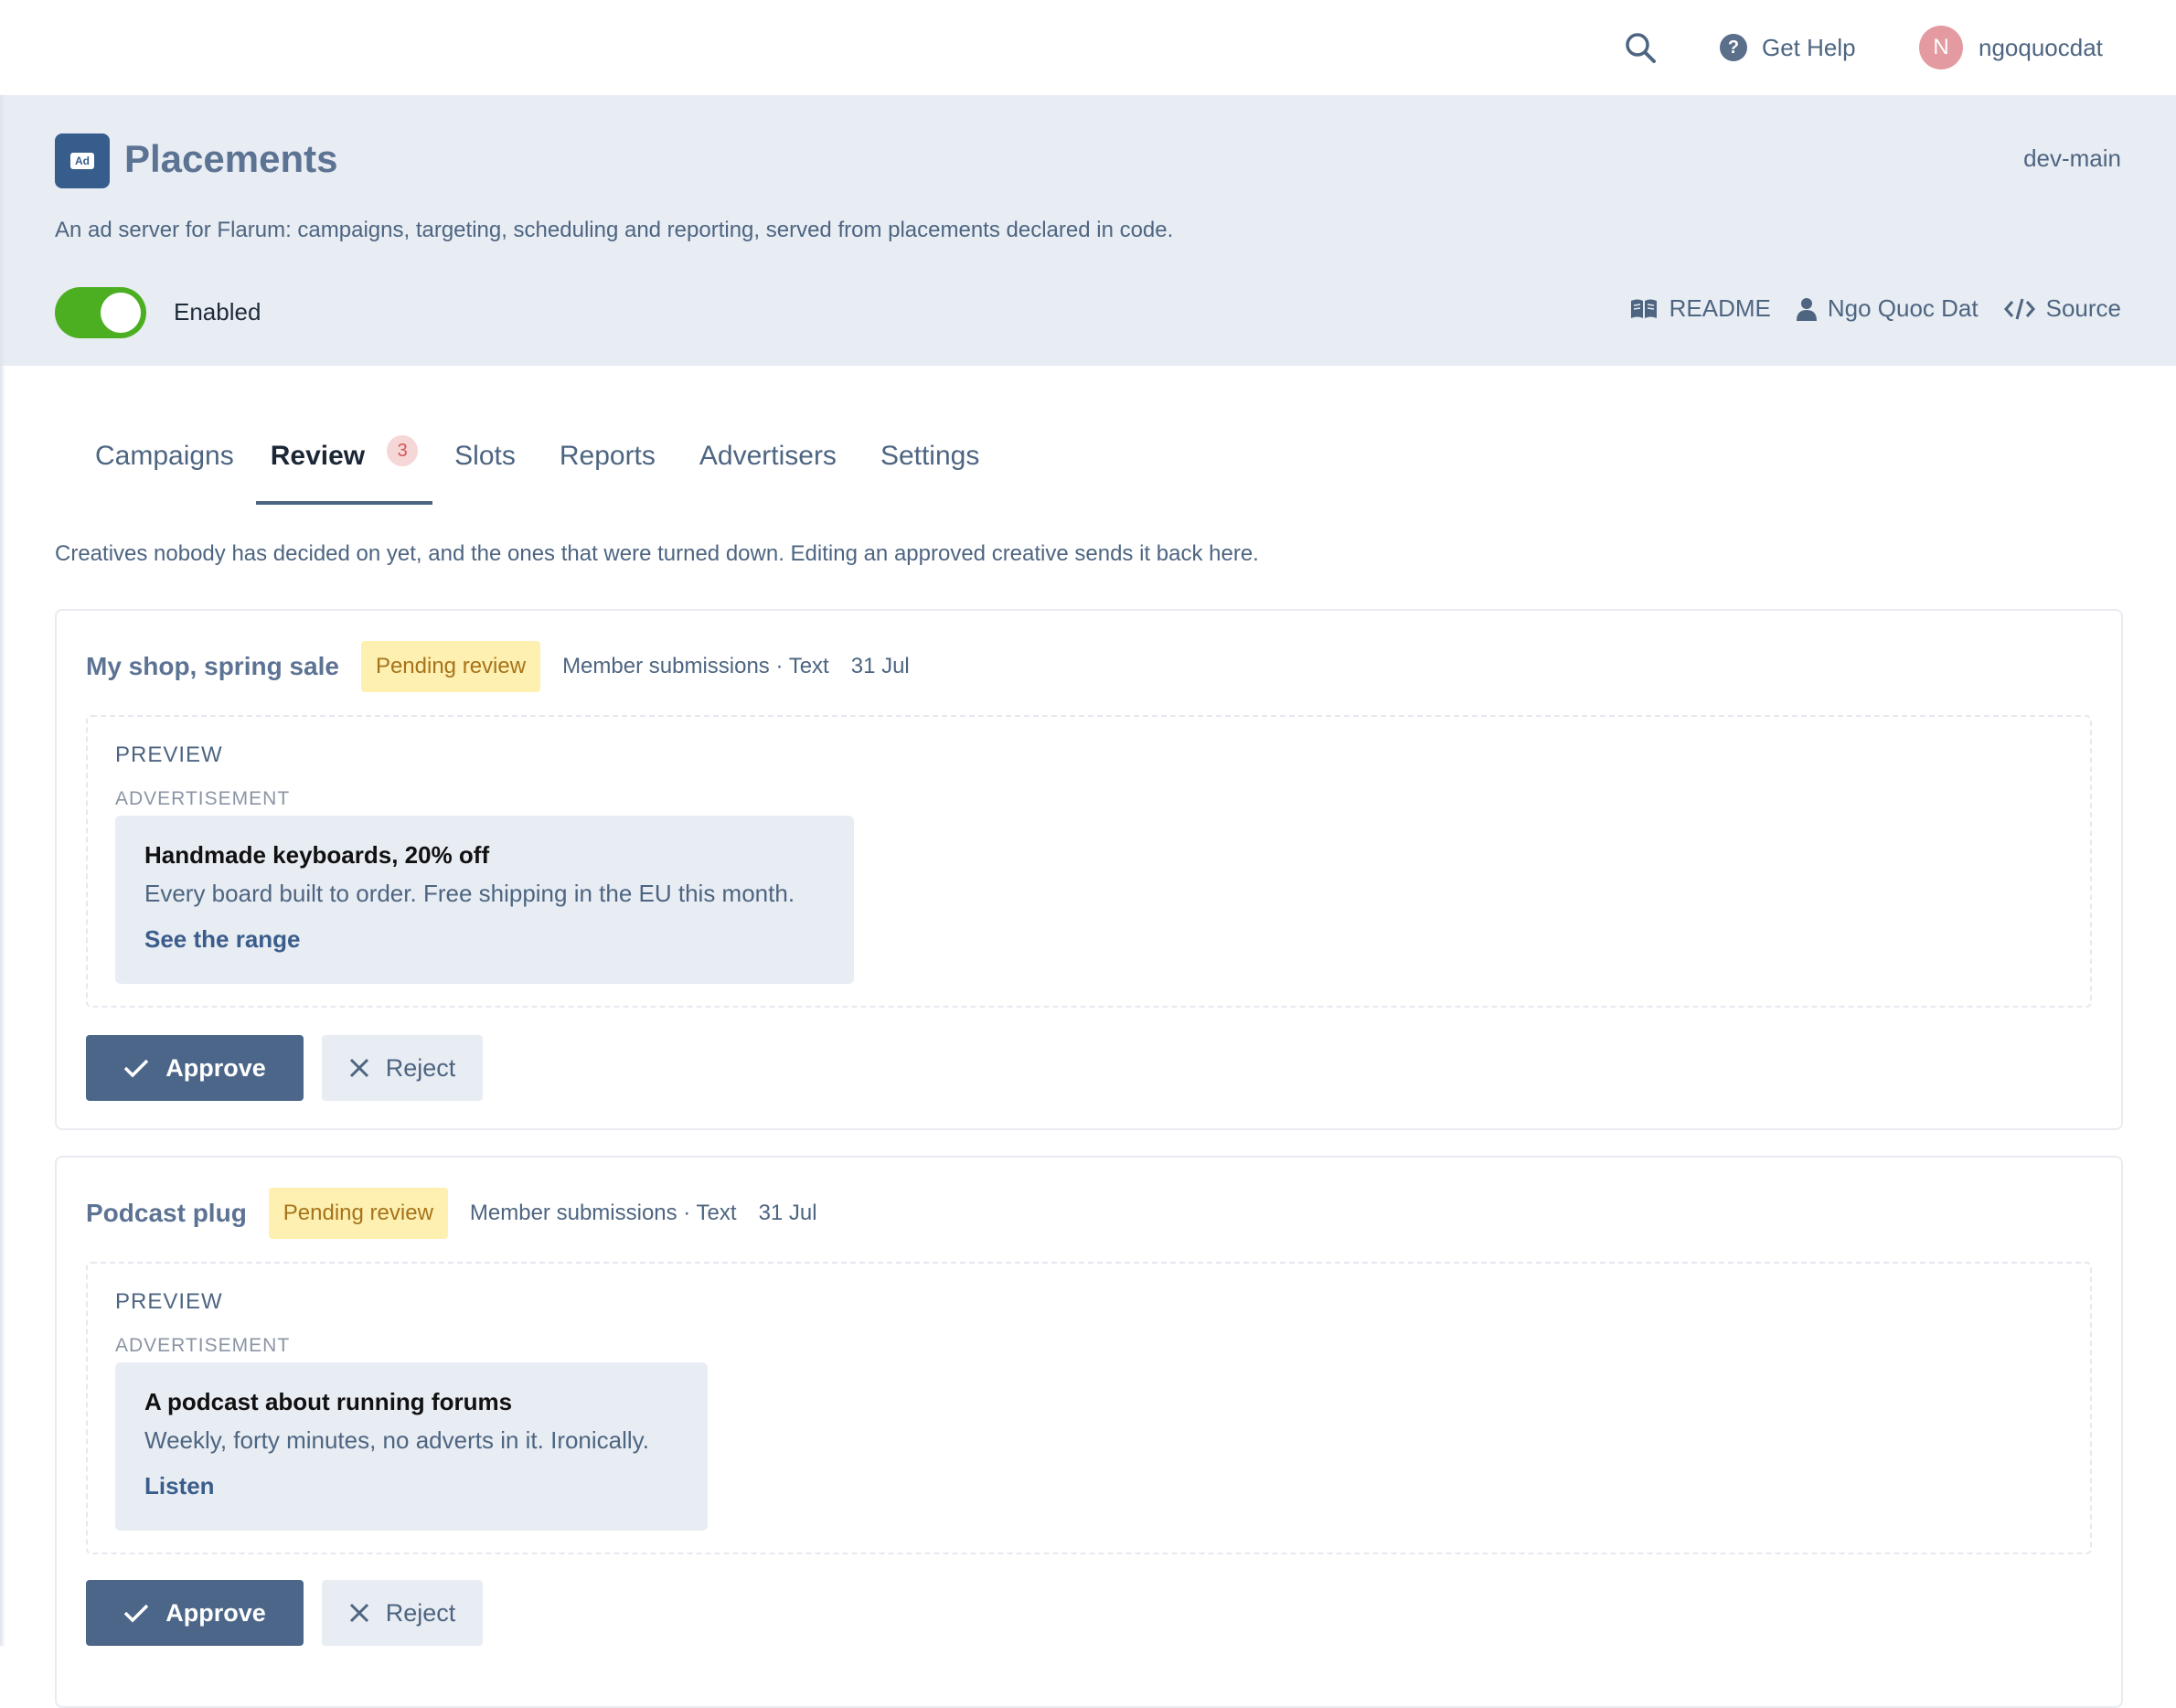 This screenshot has width=2176, height=1708. I want to click on ad-headline: A podcast about running forums, so click(328, 1402).